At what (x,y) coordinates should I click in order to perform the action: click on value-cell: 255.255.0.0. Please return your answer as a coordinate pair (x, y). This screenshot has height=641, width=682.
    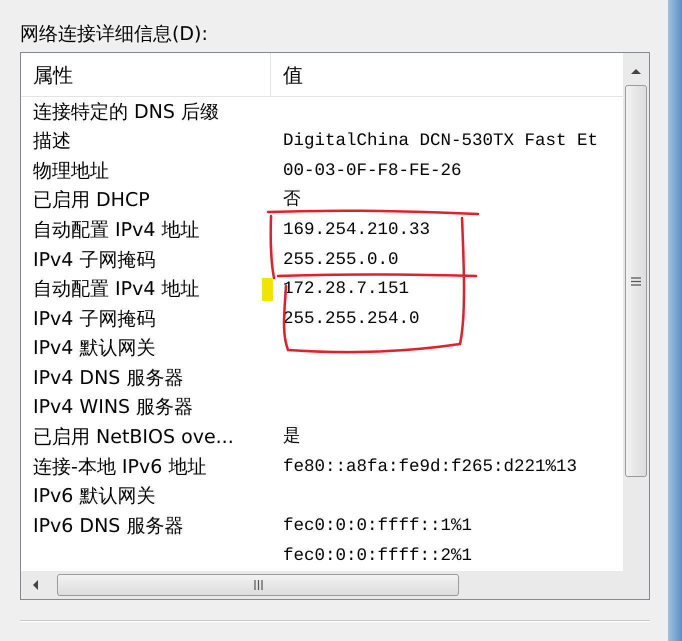
    Looking at the image, I should click on (341, 260).